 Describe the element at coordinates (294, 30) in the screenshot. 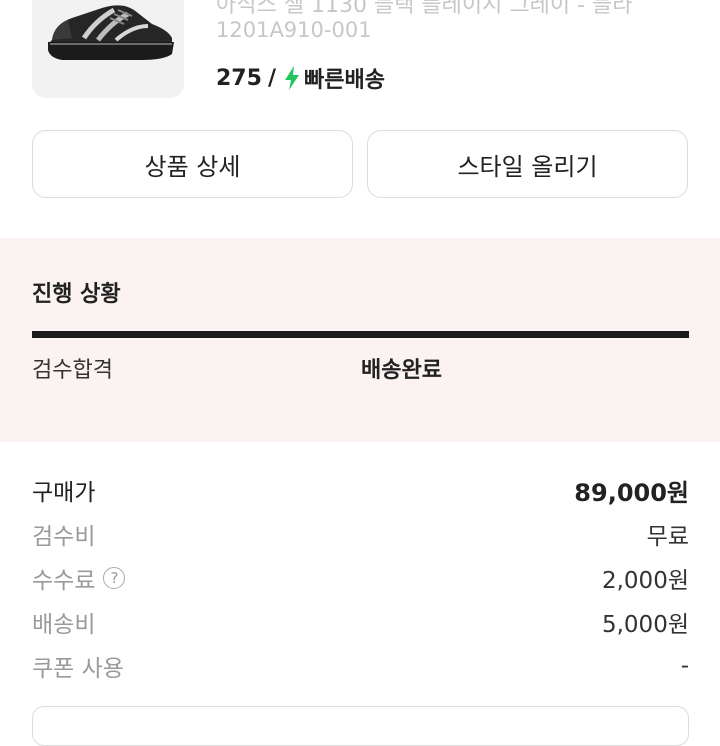

I see `product-code: 1201A910-001` at that location.